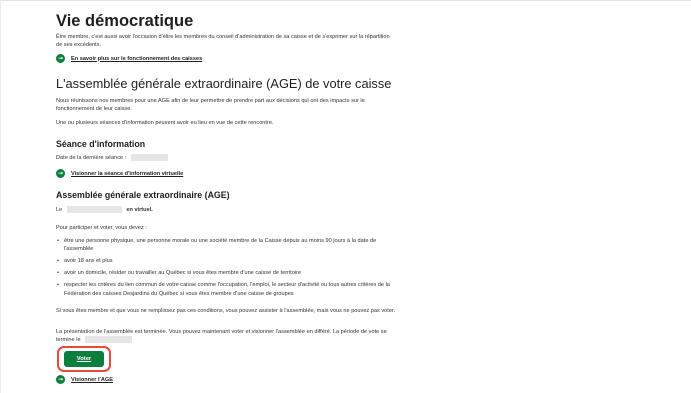 The image size is (691, 393). Describe the element at coordinates (101, 228) in the screenshot. I see `eligibility-intro: Pour participer et voter, vous devez :` at that location.